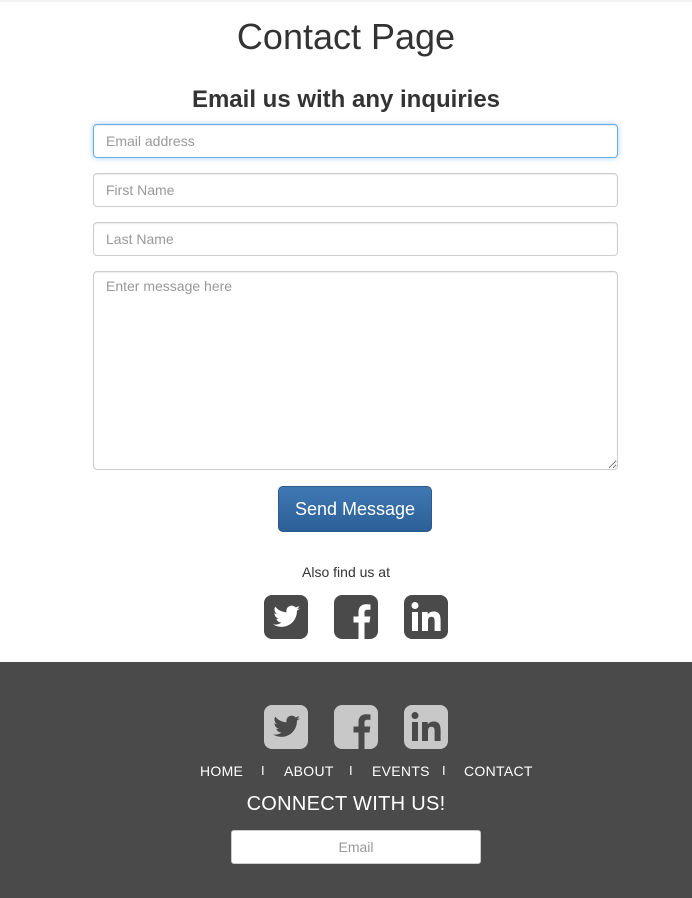  I want to click on connect-heading: CONNECT WITH US!, so click(346, 804).